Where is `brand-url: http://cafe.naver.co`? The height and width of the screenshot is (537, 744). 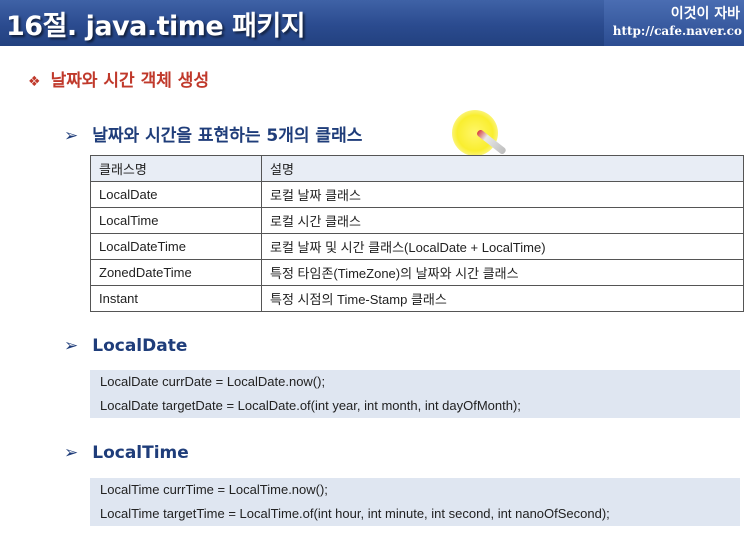
brand-url: http://cafe.naver.co is located at coordinates (677, 31).